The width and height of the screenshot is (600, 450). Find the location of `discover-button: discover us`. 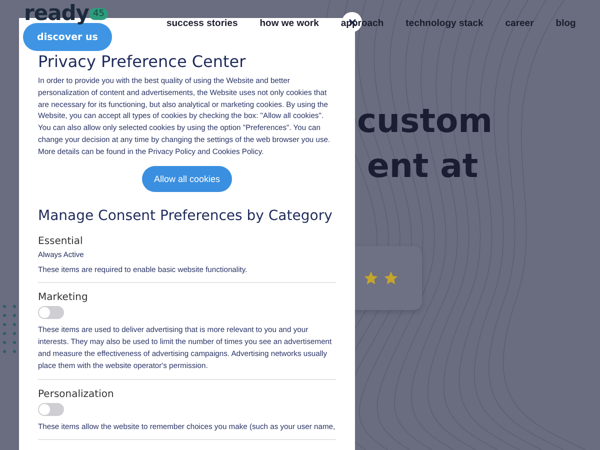

discover-button: discover us is located at coordinates (67, 37).